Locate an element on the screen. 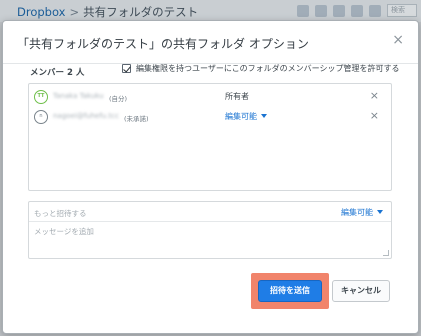  avatar: n is located at coordinates (41, 117).